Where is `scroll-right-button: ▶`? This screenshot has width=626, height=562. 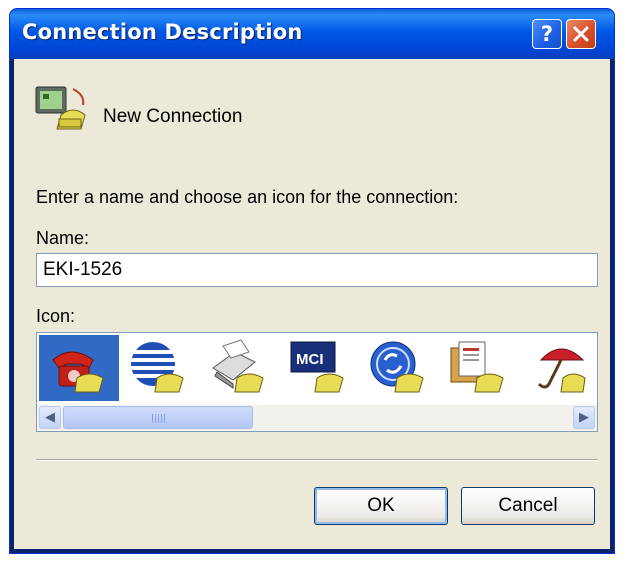 scroll-right-button: ▶ is located at coordinates (584, 417).